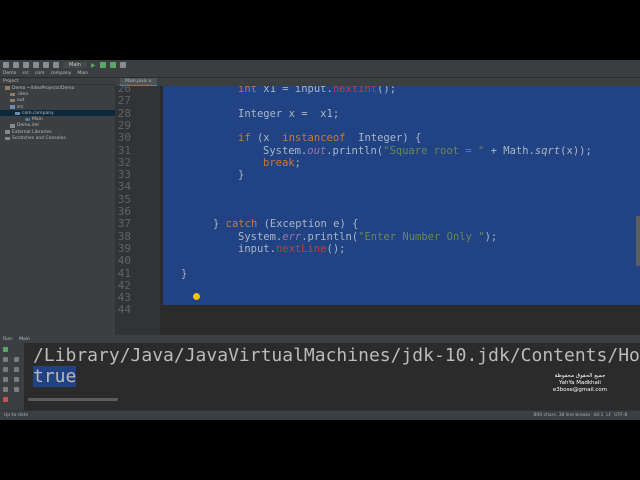 The width and height of the screenshot is (640, 480). I want to click on trash-icon, so click(16, 389).